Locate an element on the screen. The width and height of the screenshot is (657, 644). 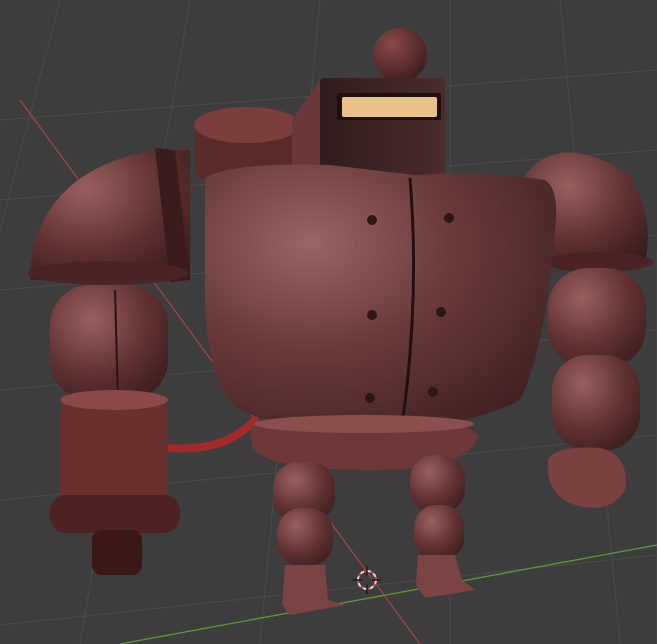
robot-left-leg is located at coordinates (309, 538).